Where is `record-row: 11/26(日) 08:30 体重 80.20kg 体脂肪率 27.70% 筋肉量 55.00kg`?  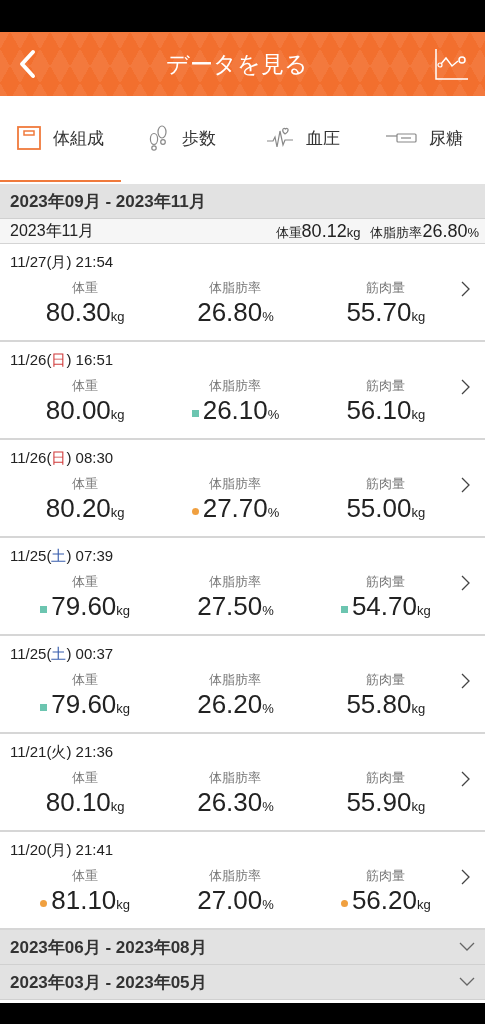
record-row: 11/26(日) 08:30 体重 80.20kg 体脂肪率 27.70% 筋肉量 55.00kg is located at coordinates (242, 489).